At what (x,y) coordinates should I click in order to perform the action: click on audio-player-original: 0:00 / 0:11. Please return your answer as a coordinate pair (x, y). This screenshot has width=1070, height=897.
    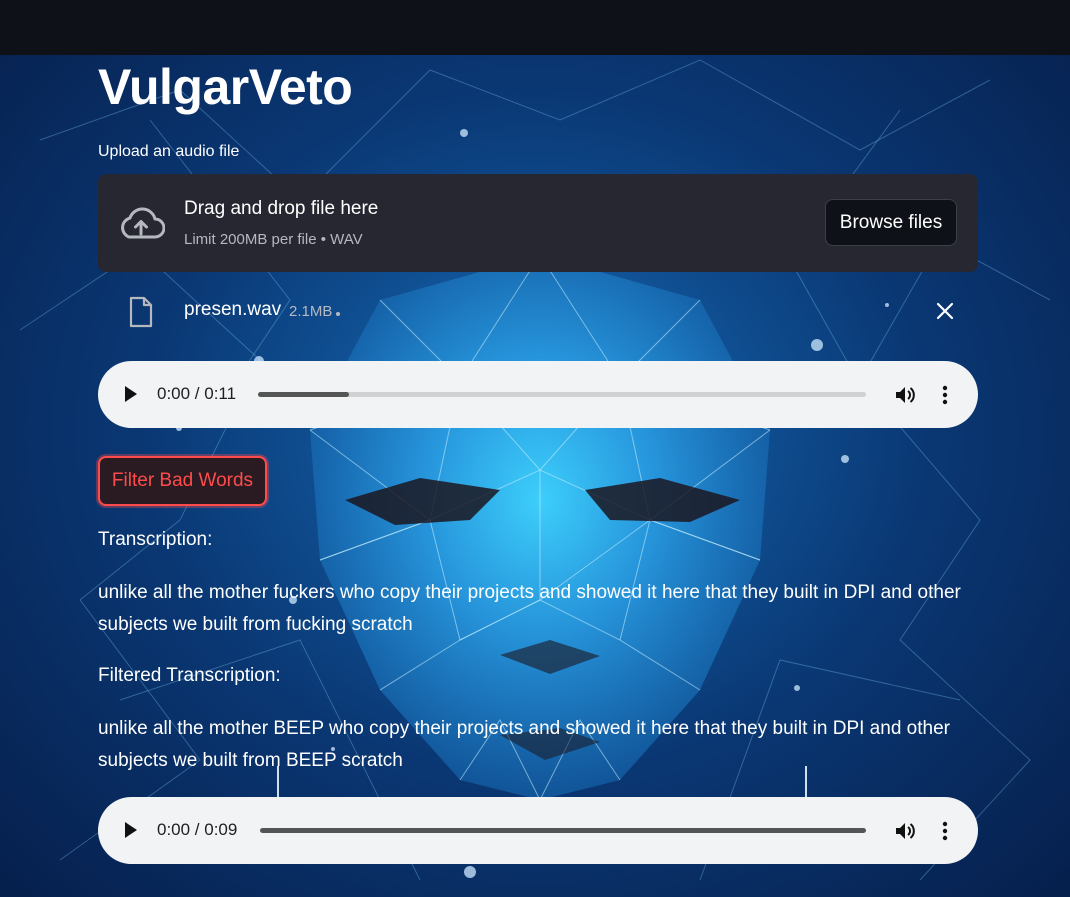
    Looking at the image, I should click on (538, 394).